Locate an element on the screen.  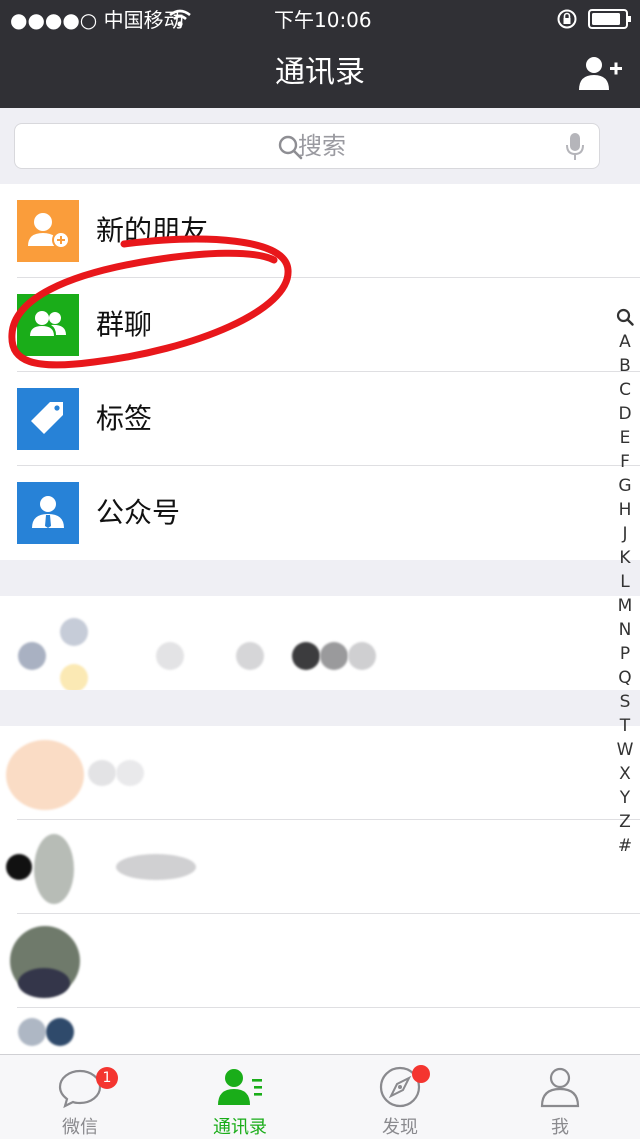
index-letter: Q is located at coordinates (625, 678).